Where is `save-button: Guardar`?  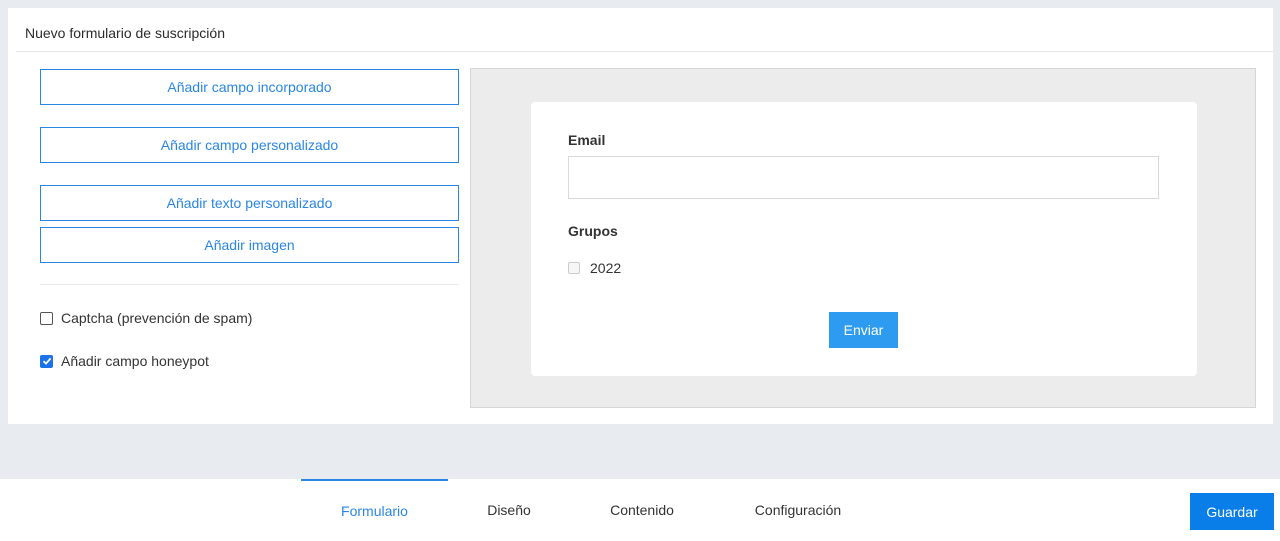 save-button: Guardar is located at coordinates (1232, 511).